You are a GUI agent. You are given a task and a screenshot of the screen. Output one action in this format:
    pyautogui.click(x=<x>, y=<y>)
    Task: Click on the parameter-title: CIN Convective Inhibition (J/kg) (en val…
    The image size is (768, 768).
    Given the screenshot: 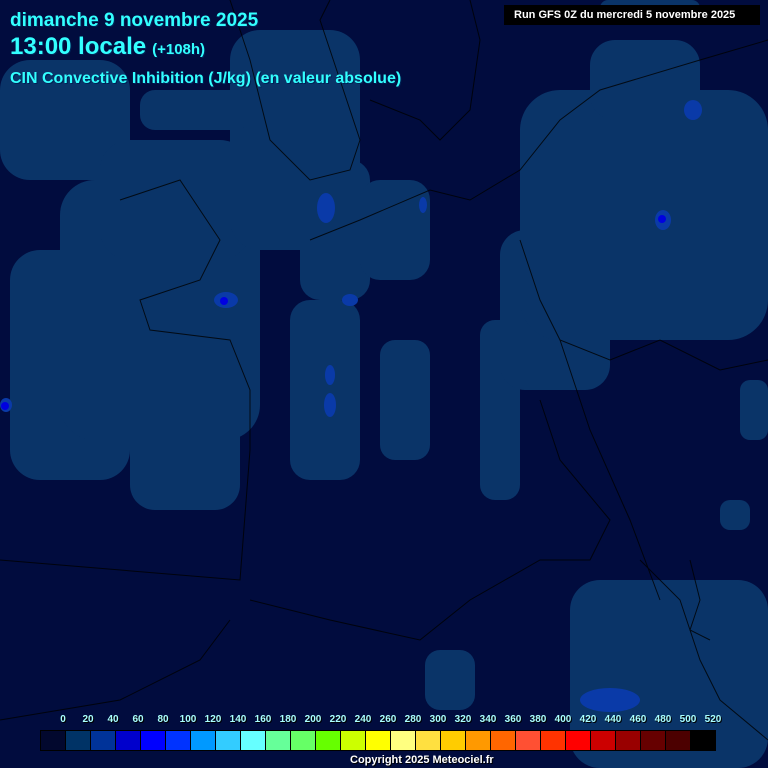 What is the action you would take?
    pyautogui.click(x=206, y=78)
    